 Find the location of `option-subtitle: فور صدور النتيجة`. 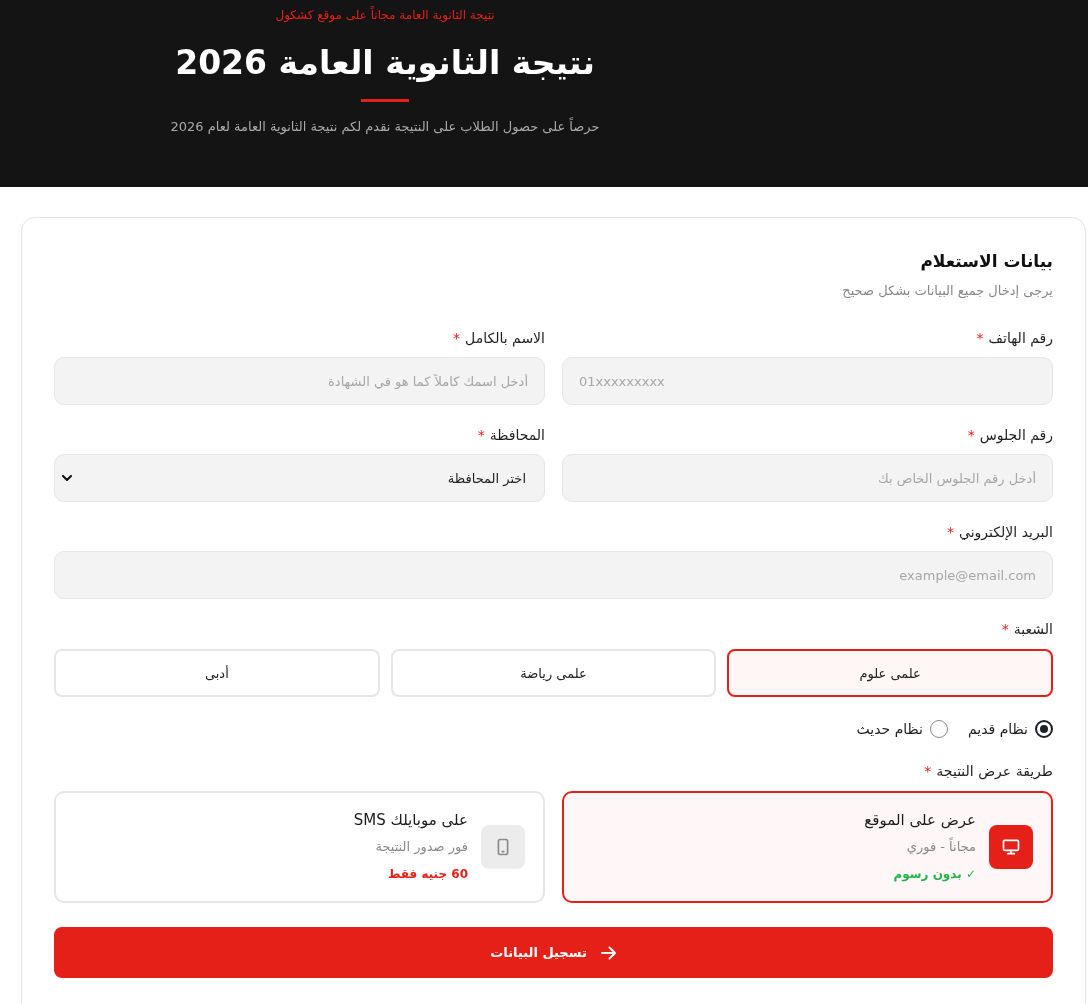

option-subtitle: فور صدور النتيجة is located at coordinates (421, 847).